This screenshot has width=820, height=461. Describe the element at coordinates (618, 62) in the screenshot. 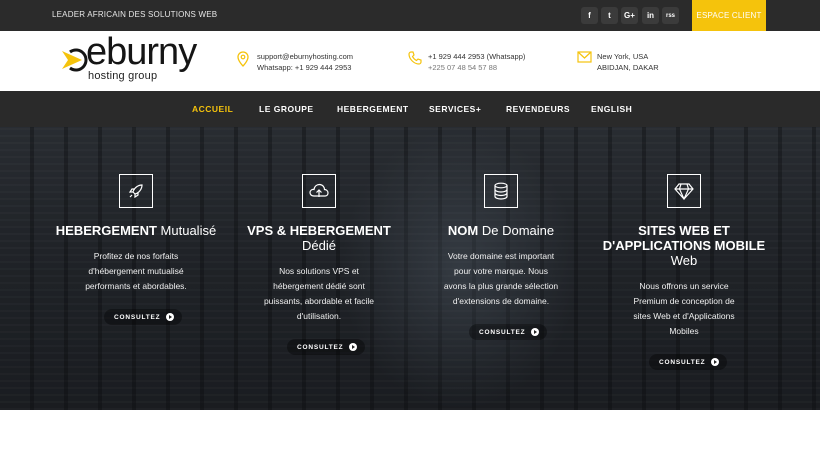

I see `contact-address: New York, USA ABIDJAN, DAKAR` at that location.